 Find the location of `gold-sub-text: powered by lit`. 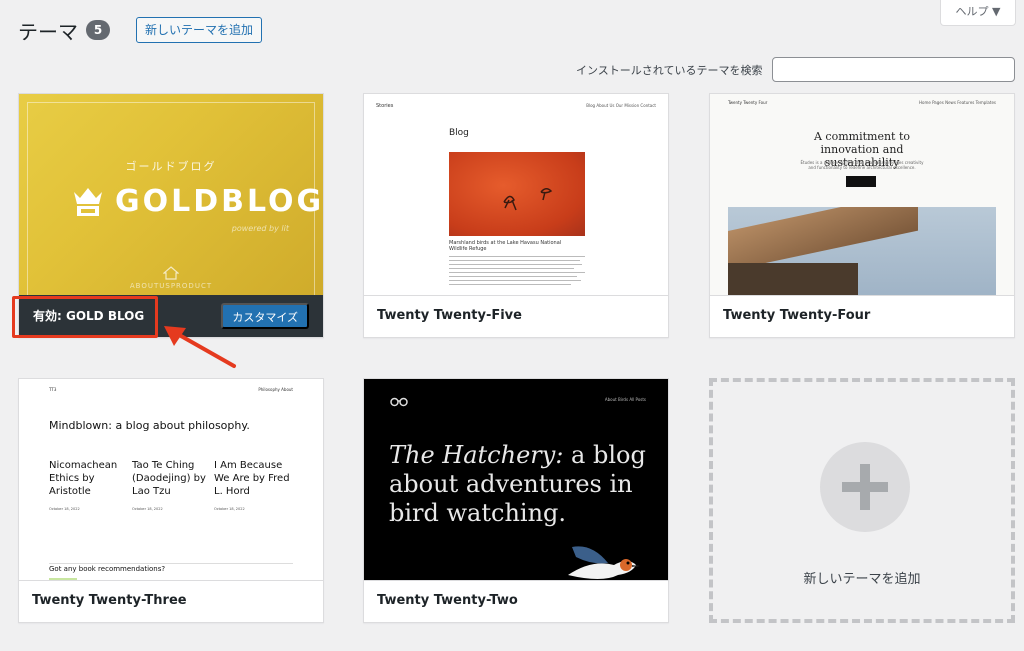

gold-sub-text: powered by lit is located at coordinates (260, 228).